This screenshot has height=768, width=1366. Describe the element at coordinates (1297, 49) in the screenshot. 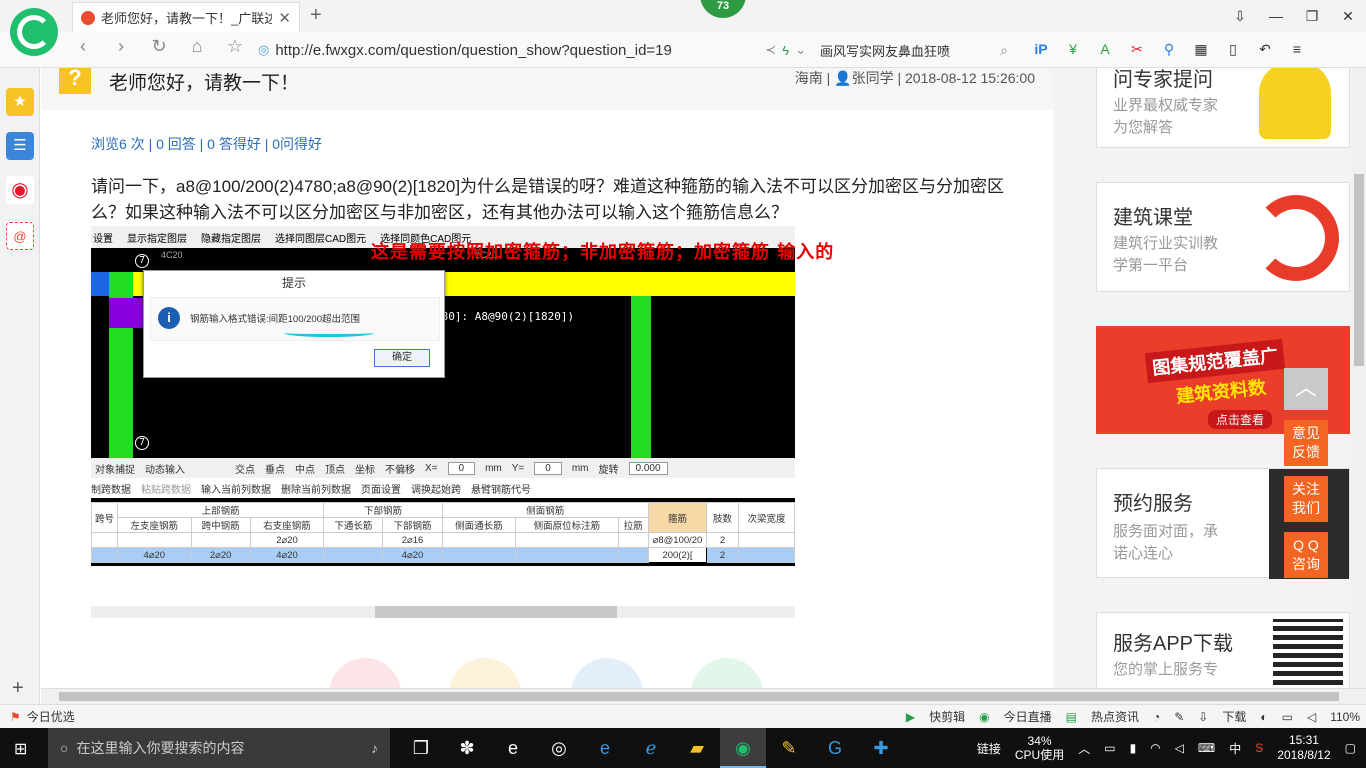

I see `menu-icon: ≡` at that location.